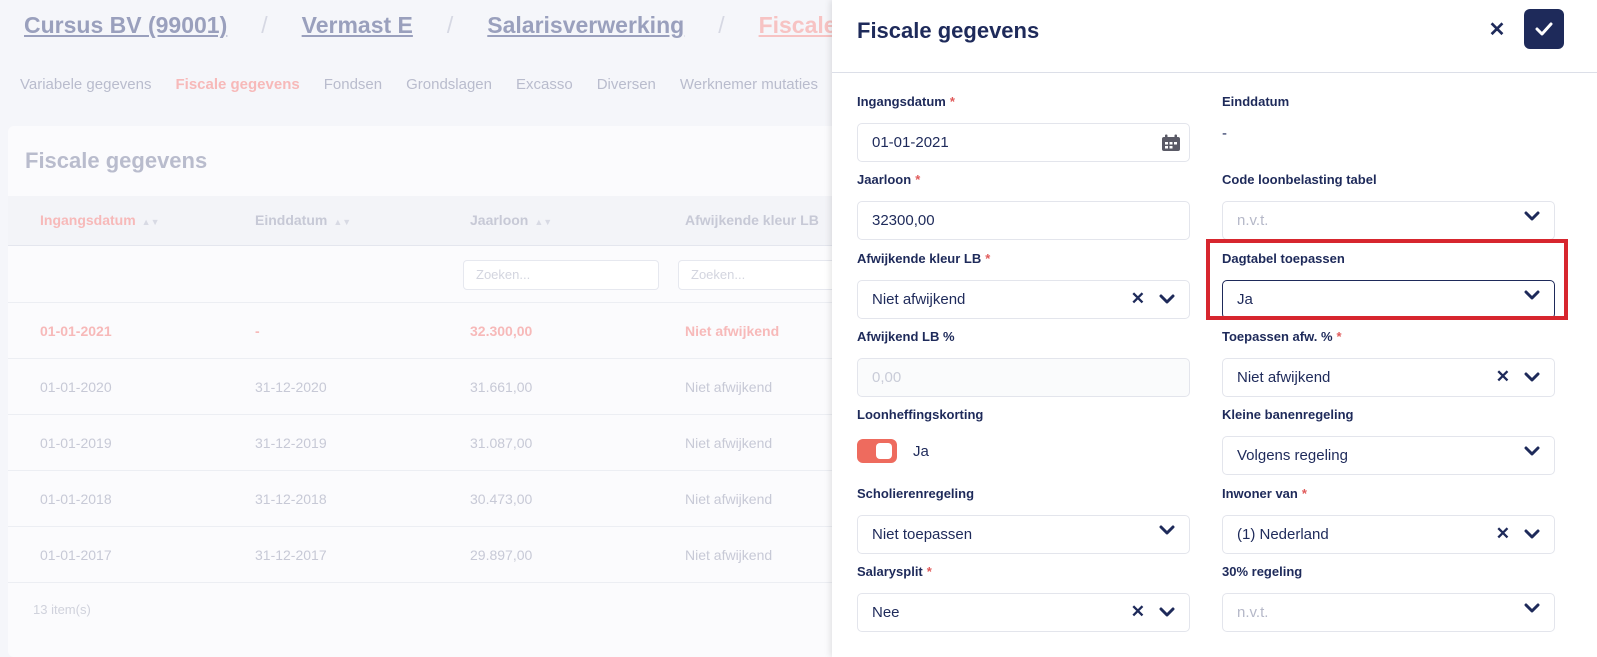 This screenshot has height=657, width=1597. I want to click on calendar-icon, so click(1171, 143).